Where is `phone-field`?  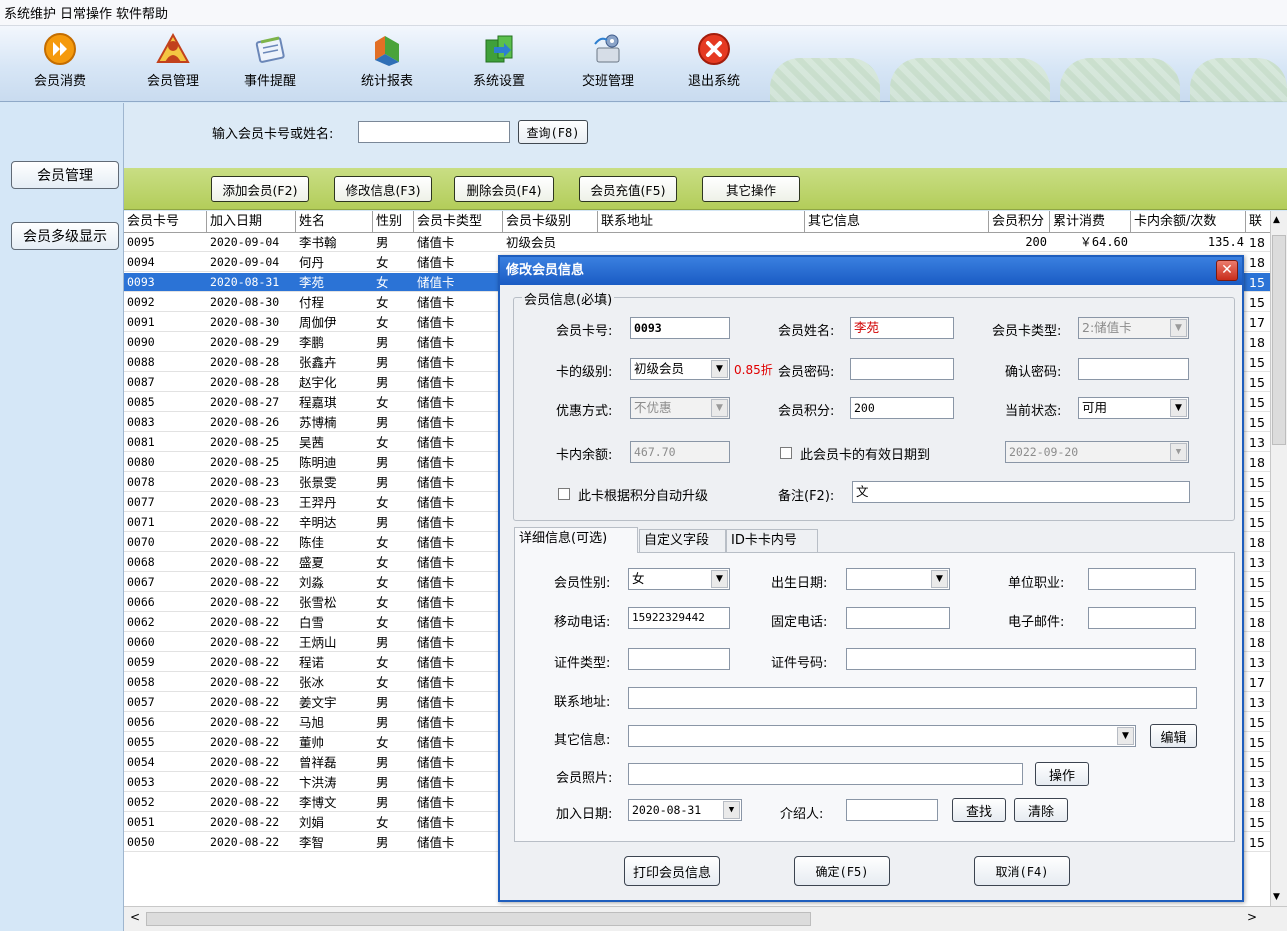 phone-field is located at coordinates (898, 618).